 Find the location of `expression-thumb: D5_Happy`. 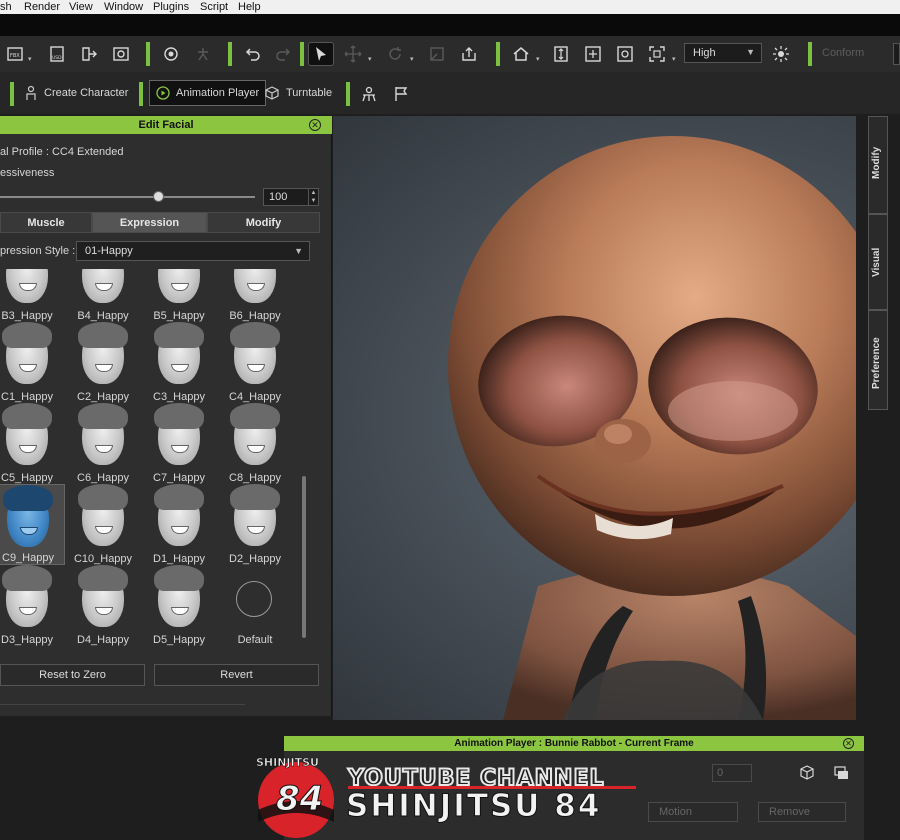

expression-thumb: D5_Happy is located at coordinates (179, 605).